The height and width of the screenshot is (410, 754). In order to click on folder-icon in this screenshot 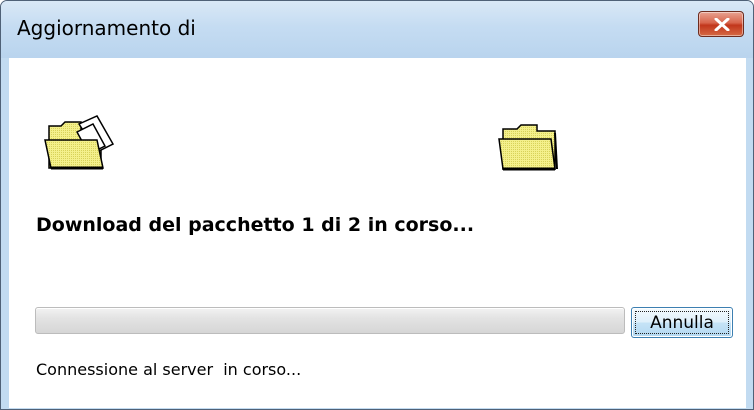, I will do `click(528, 147)`.